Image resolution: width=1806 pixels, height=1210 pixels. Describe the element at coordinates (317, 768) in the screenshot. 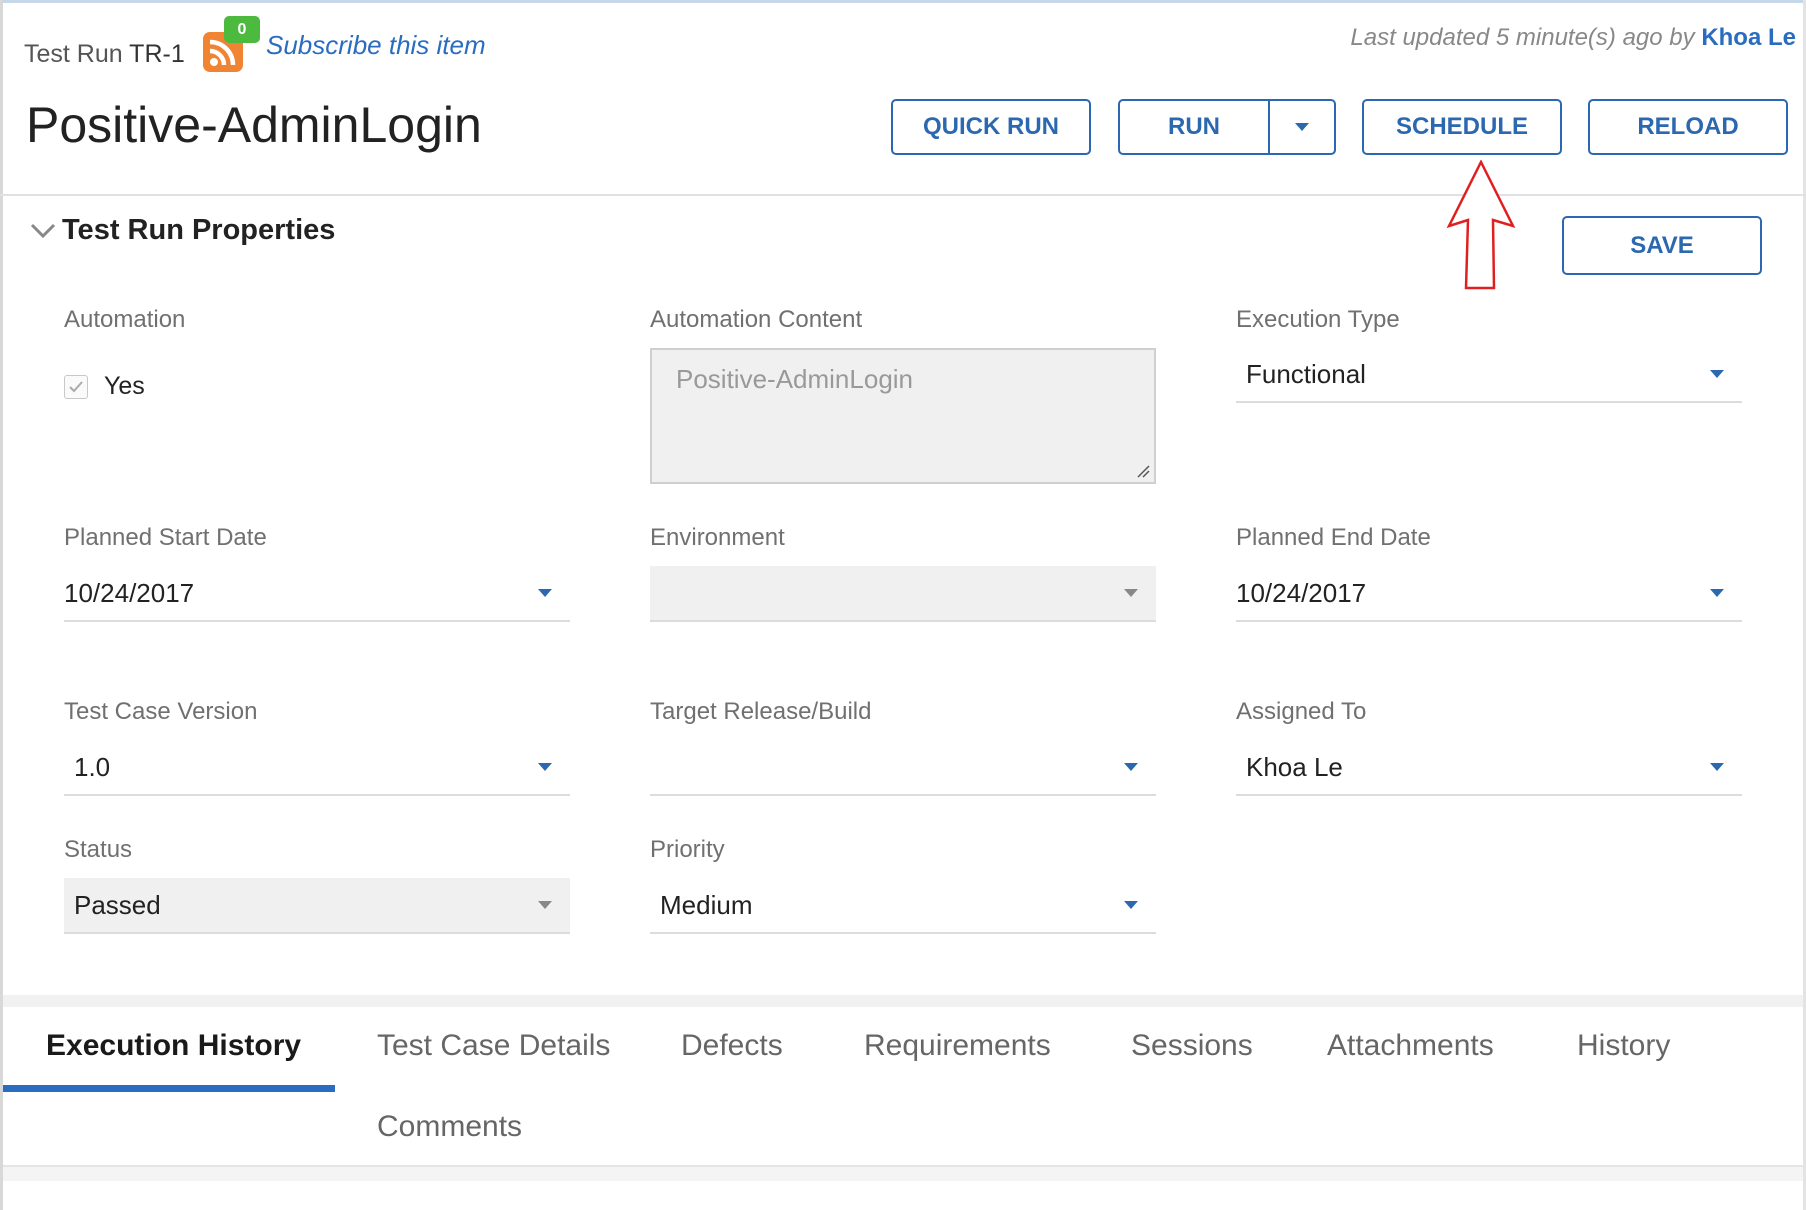

I see `test-case-version-select: 1.0` at that location.